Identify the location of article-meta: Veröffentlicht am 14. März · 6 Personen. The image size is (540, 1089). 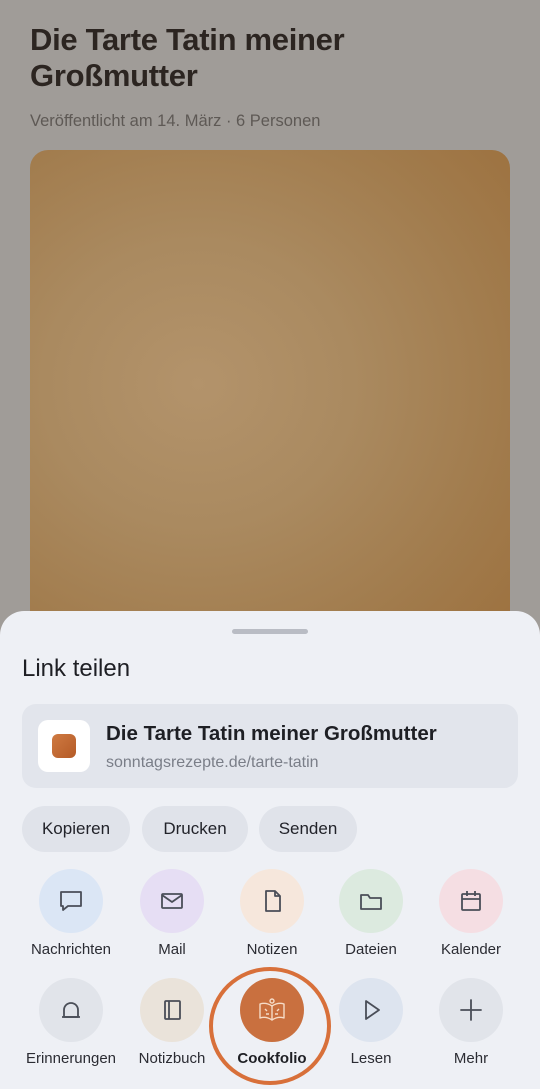
(175, 121).